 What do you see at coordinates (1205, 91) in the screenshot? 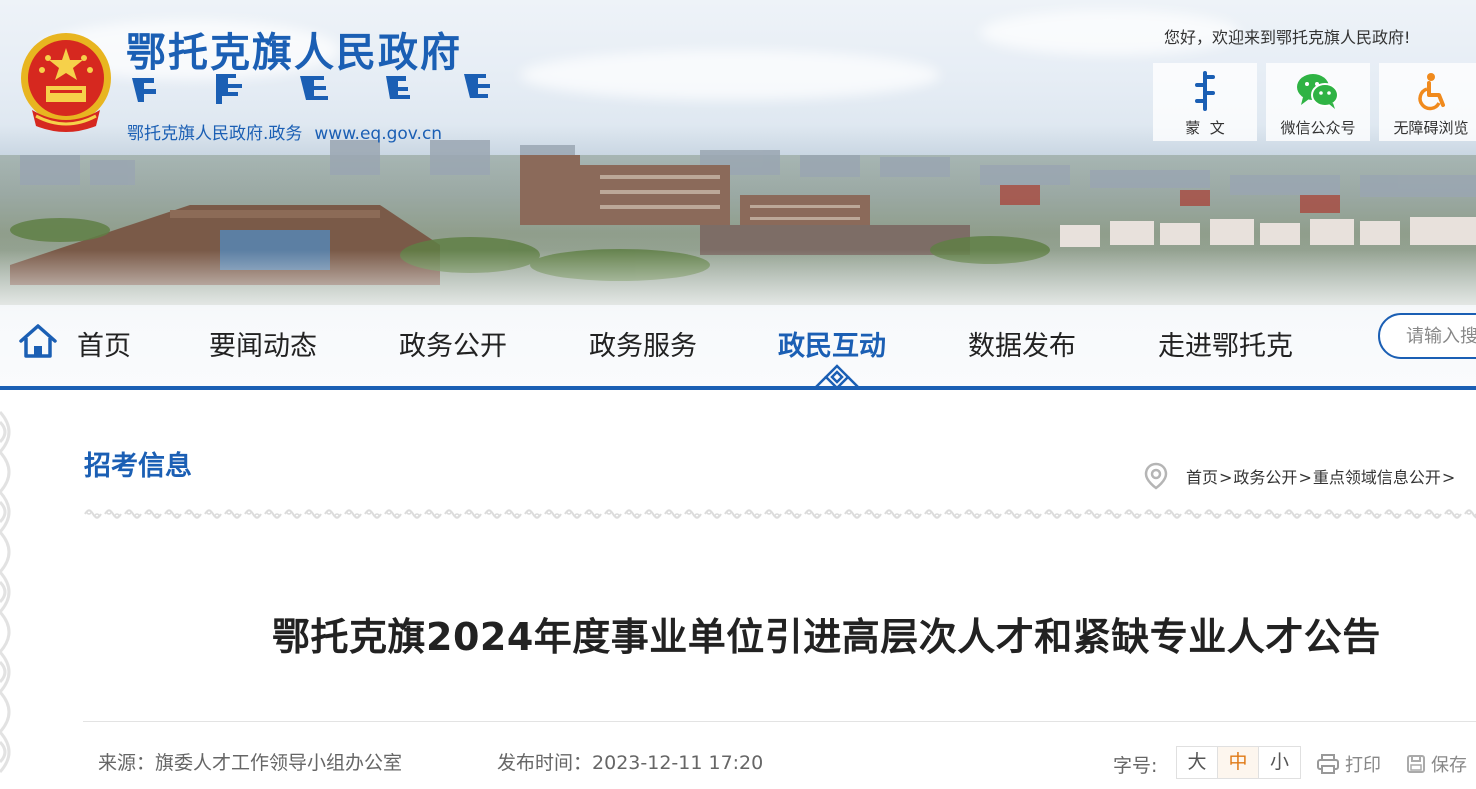
I see `mongolian-script-icon` at bounding box center [1205, 91].